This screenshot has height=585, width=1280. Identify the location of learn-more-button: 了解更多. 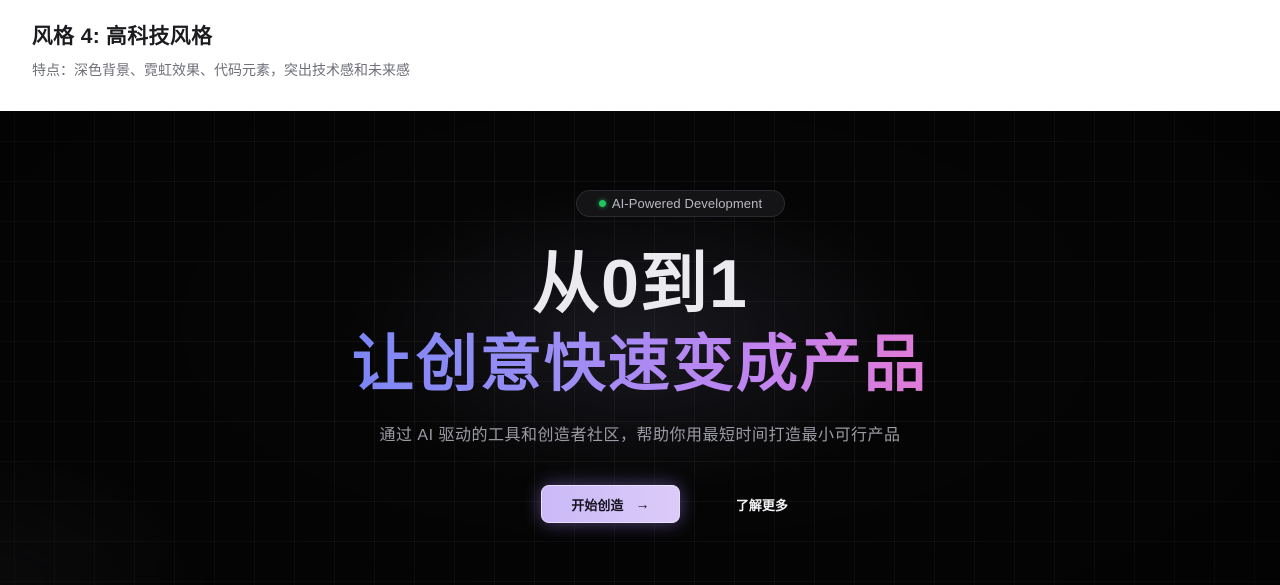
(762, 504).